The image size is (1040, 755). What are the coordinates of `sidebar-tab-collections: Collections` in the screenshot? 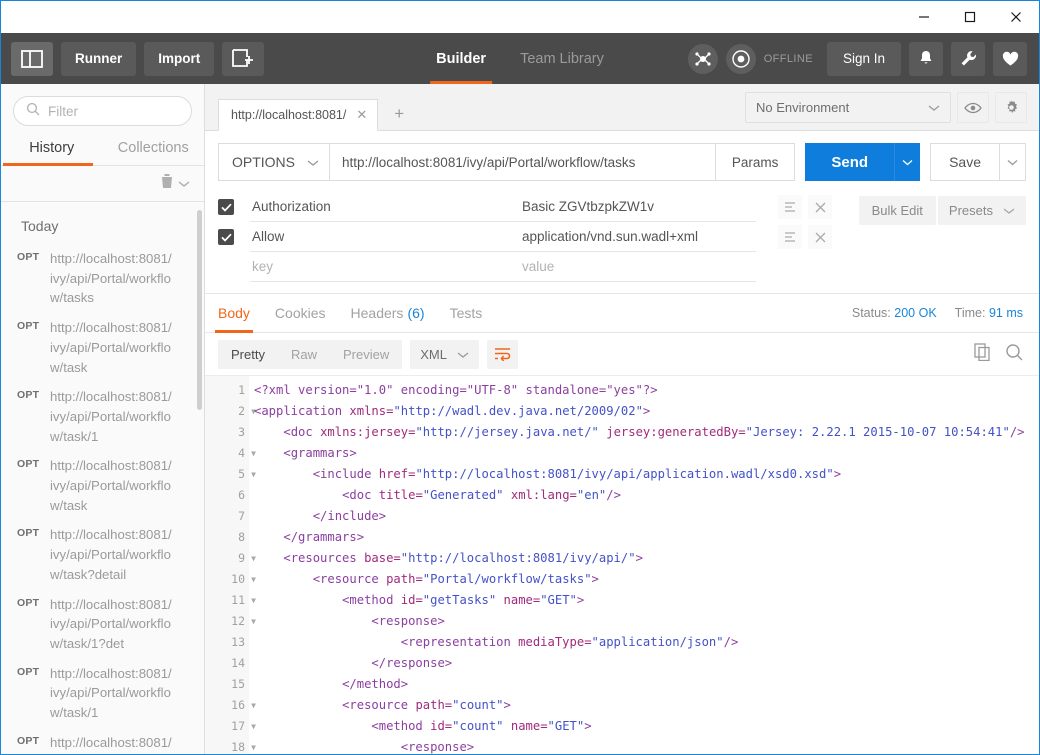 It's located at (154, 150).